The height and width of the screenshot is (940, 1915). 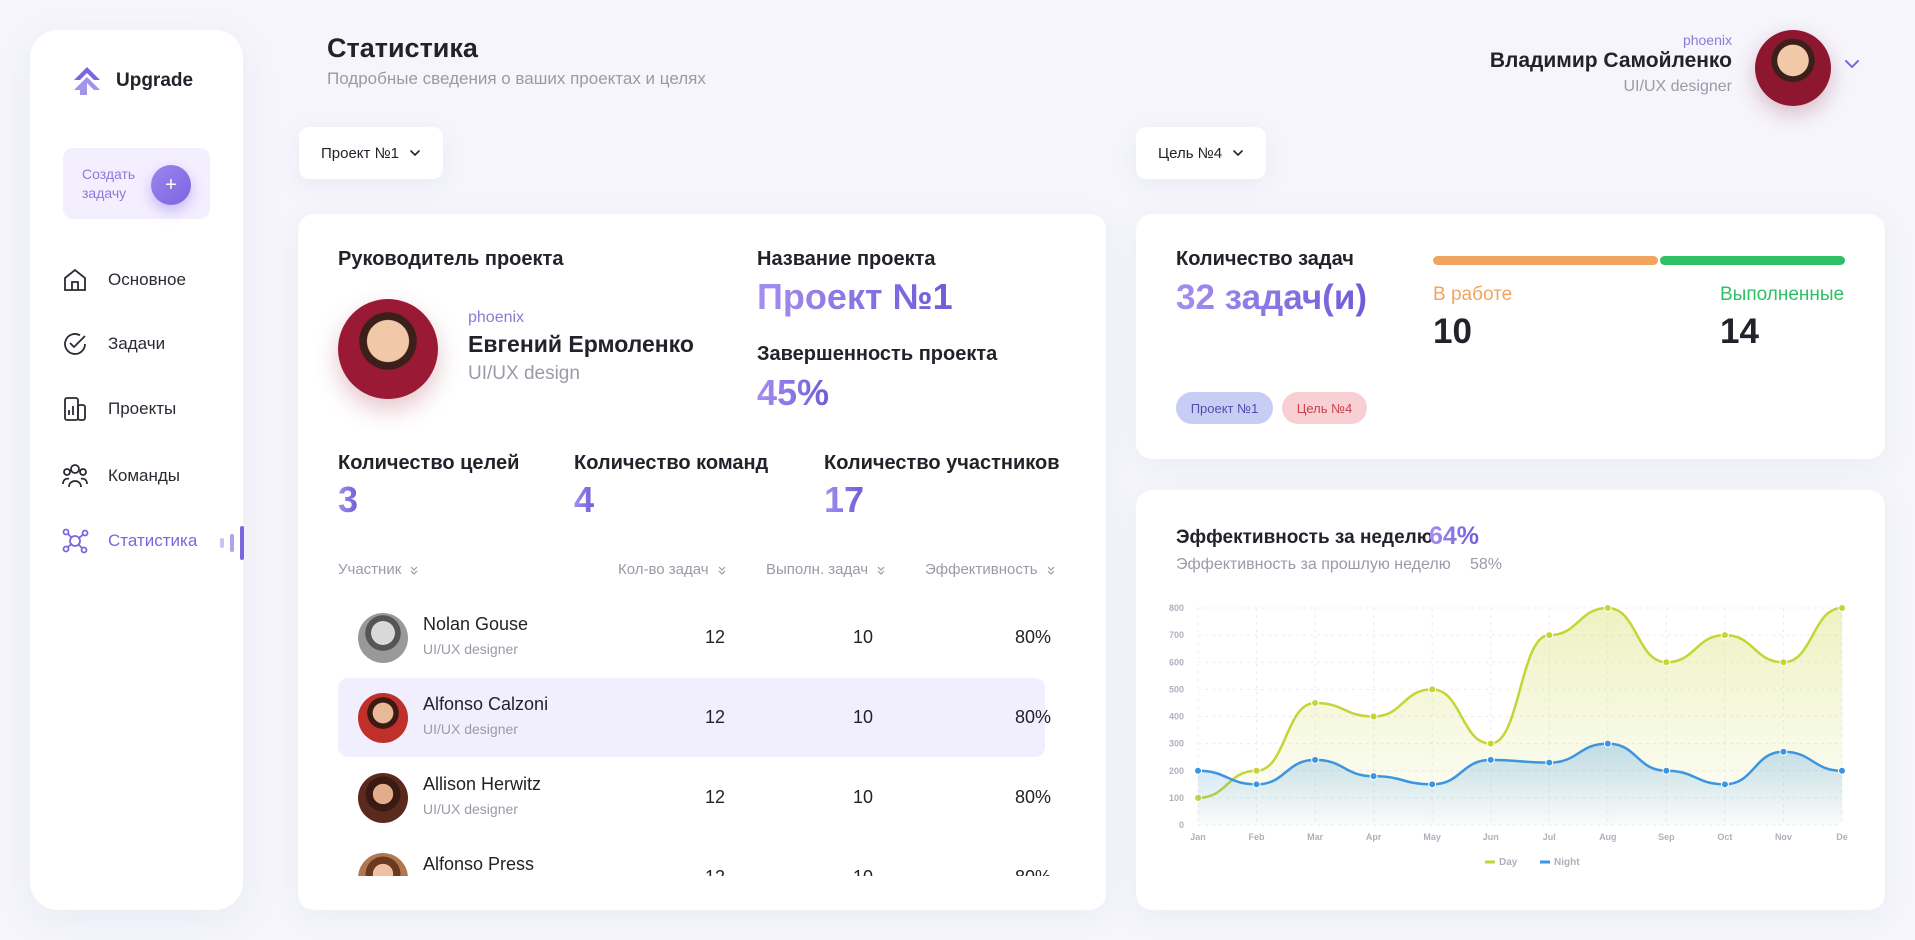 I want to click on member-name: Alfonso Press, so click(x=479, y=864).